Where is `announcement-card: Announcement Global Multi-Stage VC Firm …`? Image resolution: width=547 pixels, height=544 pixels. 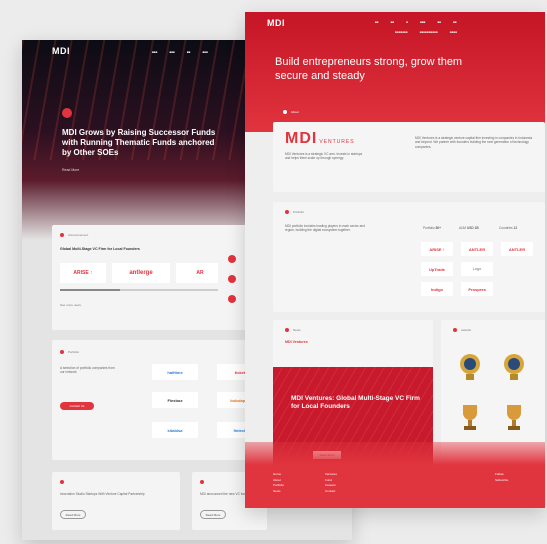
announcement-card: Announcement Global Multi-Stage VC Firm … is located at coordinates (142, 277).